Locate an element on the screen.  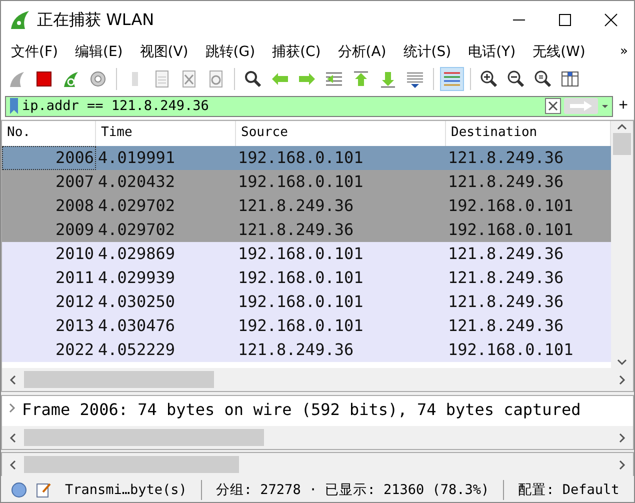
table-cell-text: 4.030250 is located at coordinates (136, 301).